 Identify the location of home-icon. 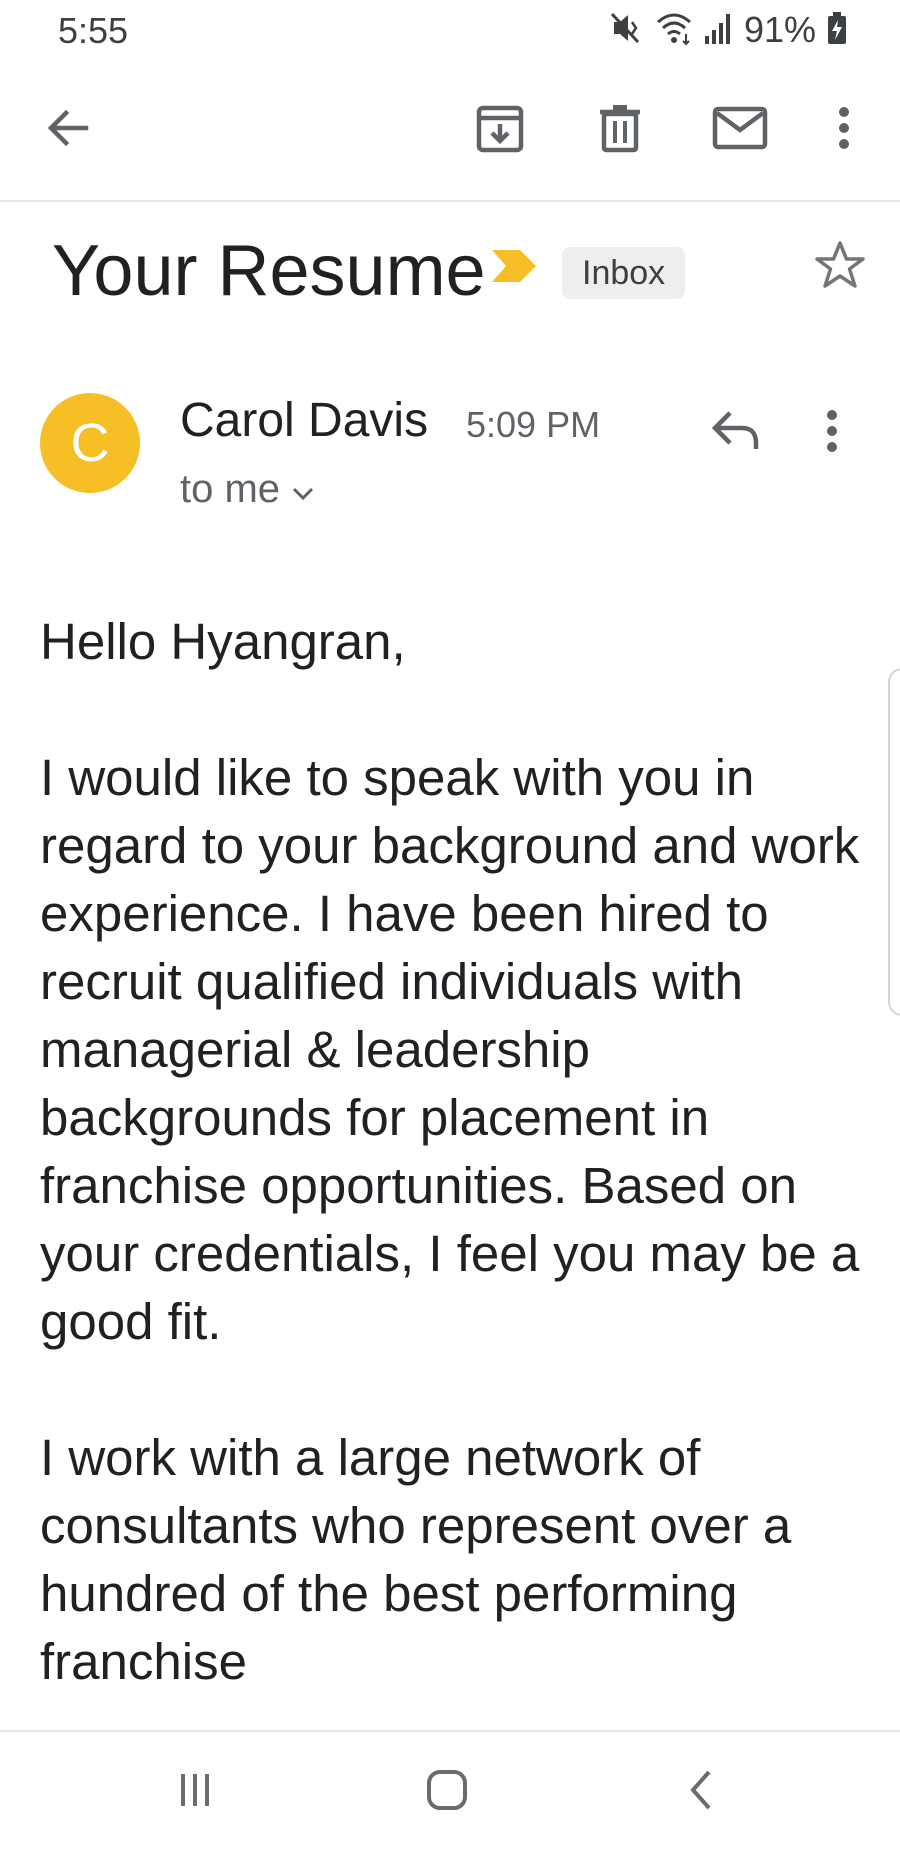
(447, 1792).